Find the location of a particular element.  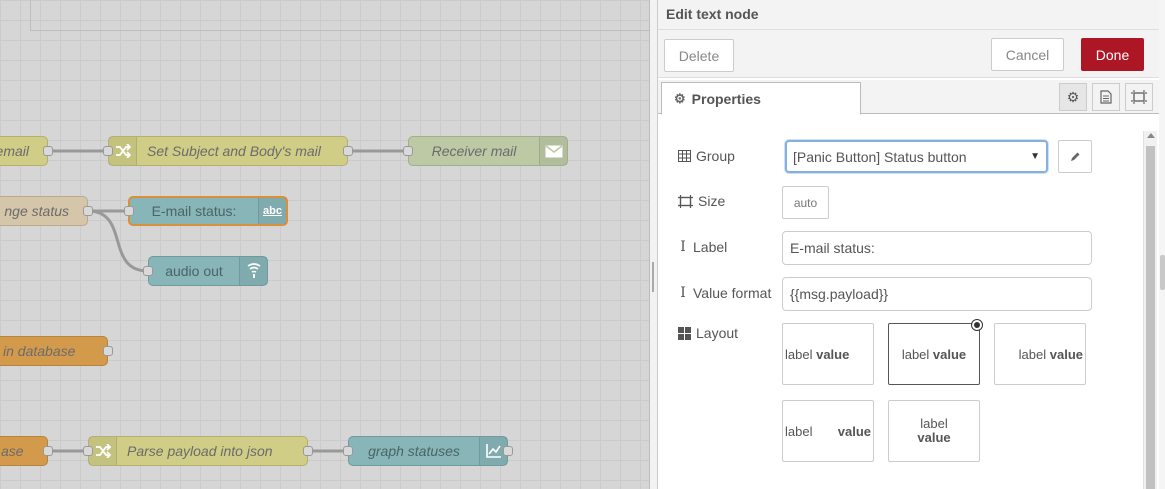

layout-option-label-value-stacked: label value is located at coordinates (934, 431).